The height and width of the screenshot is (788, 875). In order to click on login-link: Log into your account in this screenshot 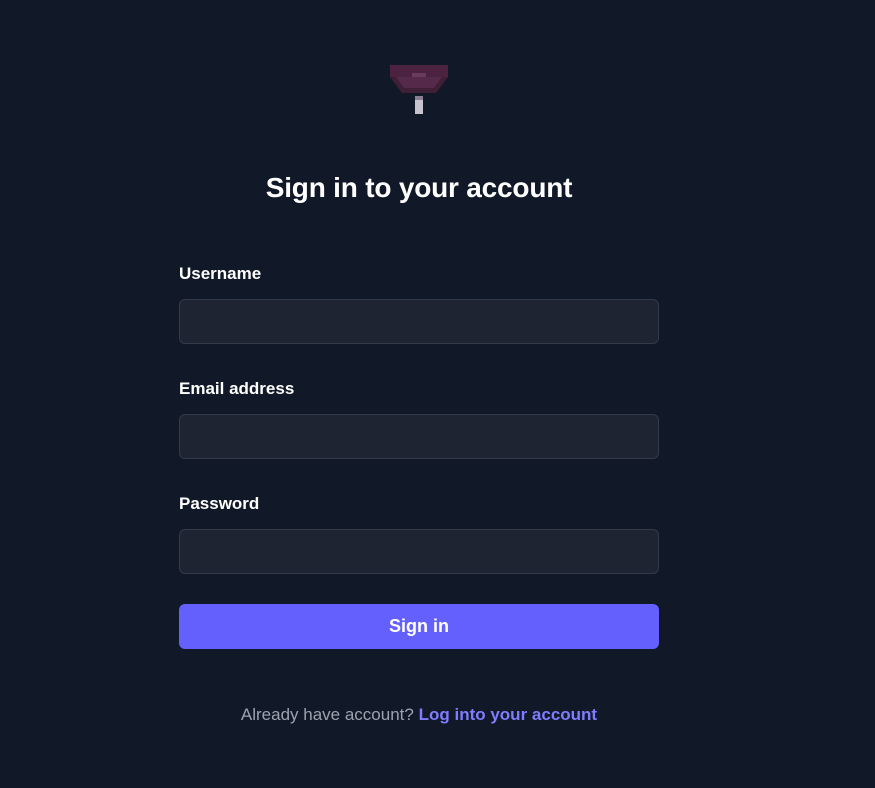, I will do `click(508, 714)`.